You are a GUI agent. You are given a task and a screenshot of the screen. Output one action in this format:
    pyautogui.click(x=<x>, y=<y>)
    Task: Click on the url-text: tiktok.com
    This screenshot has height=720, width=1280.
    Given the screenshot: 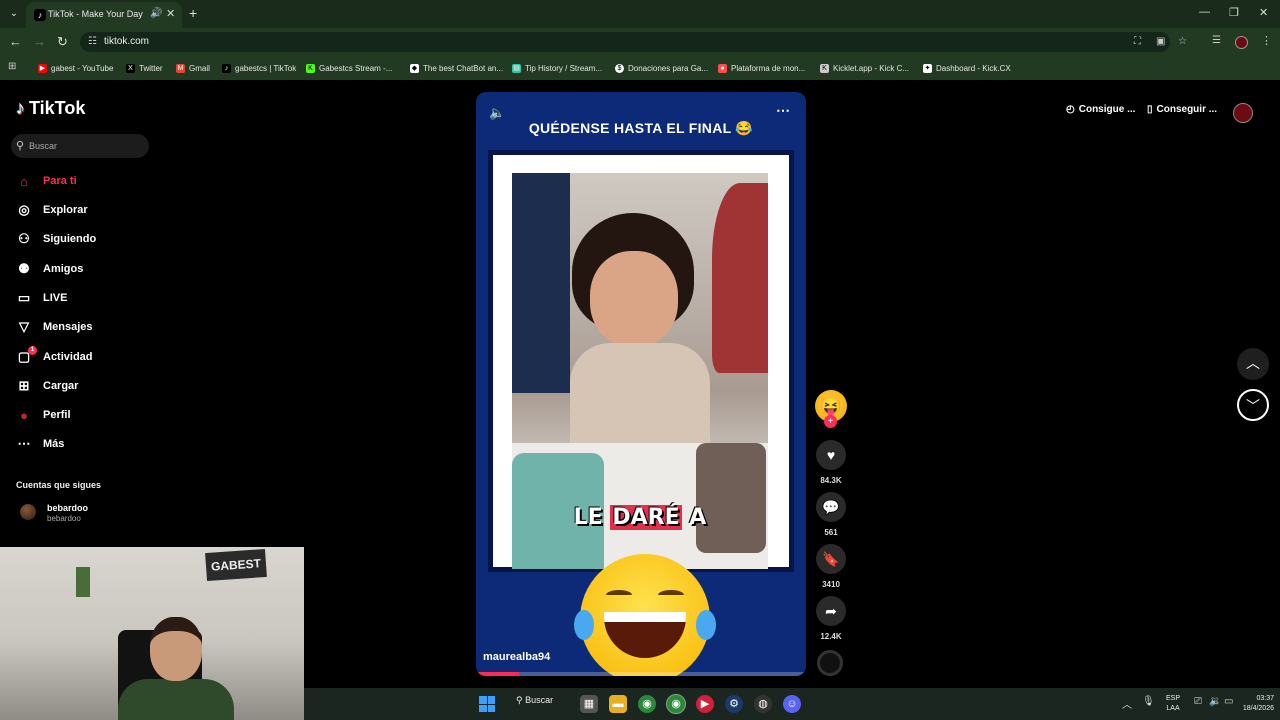 What is the action you would take?
    pyautogui.click(x=126, y=41)
    